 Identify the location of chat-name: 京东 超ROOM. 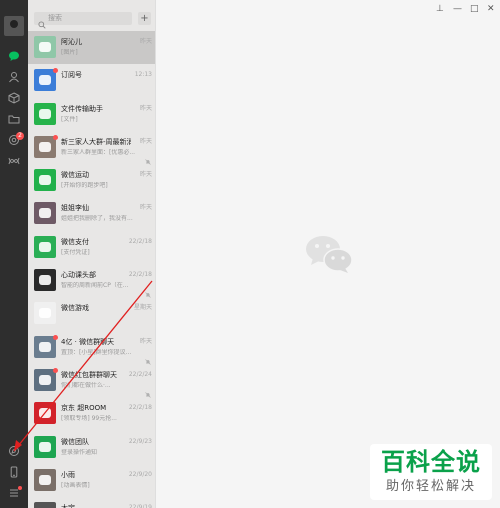
(84, 408).